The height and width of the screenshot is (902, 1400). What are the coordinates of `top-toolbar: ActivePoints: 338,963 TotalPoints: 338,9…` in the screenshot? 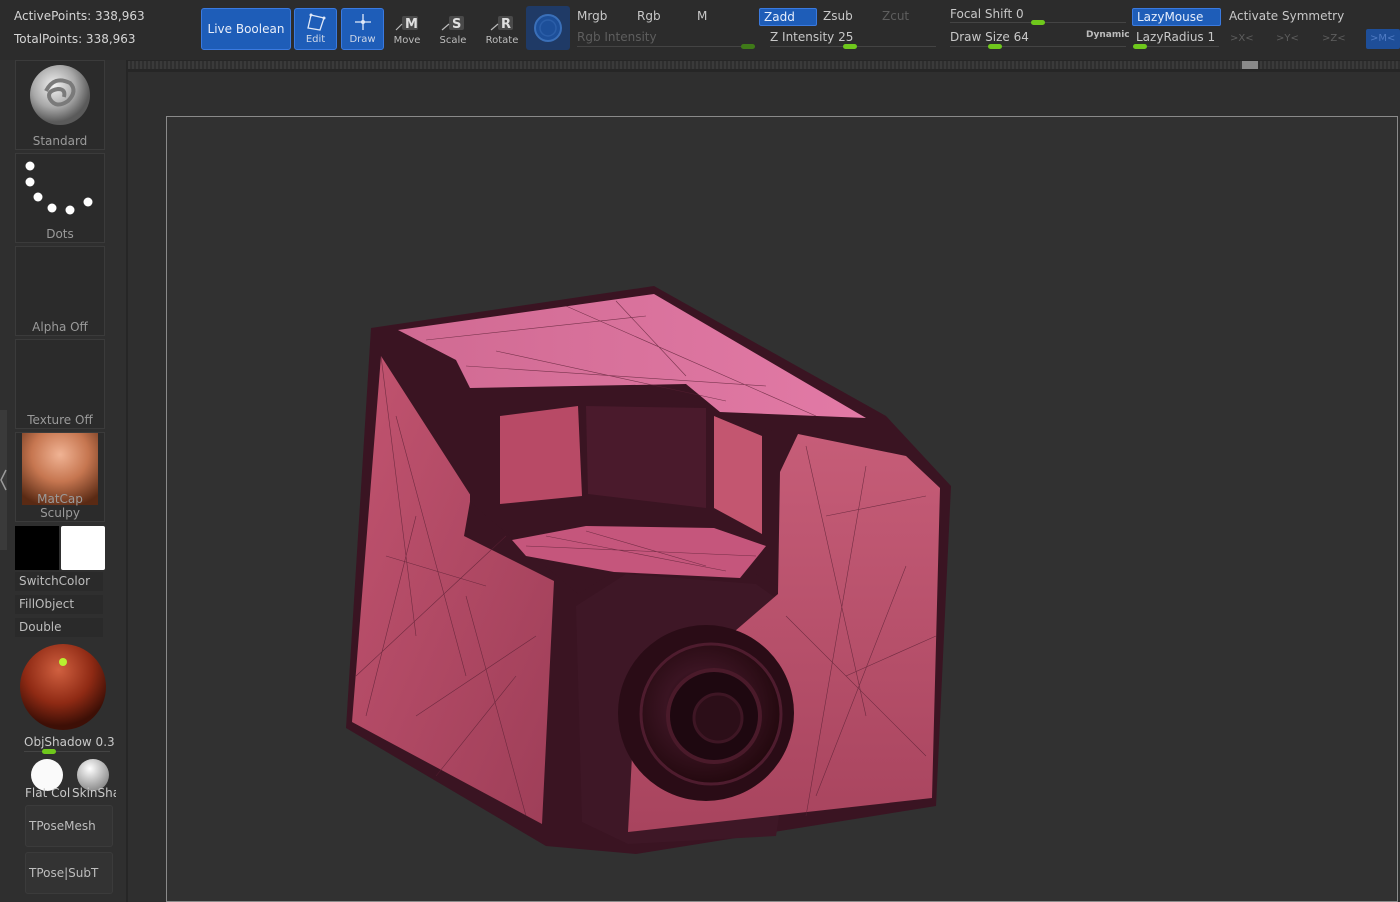 It's located at (700, 30).